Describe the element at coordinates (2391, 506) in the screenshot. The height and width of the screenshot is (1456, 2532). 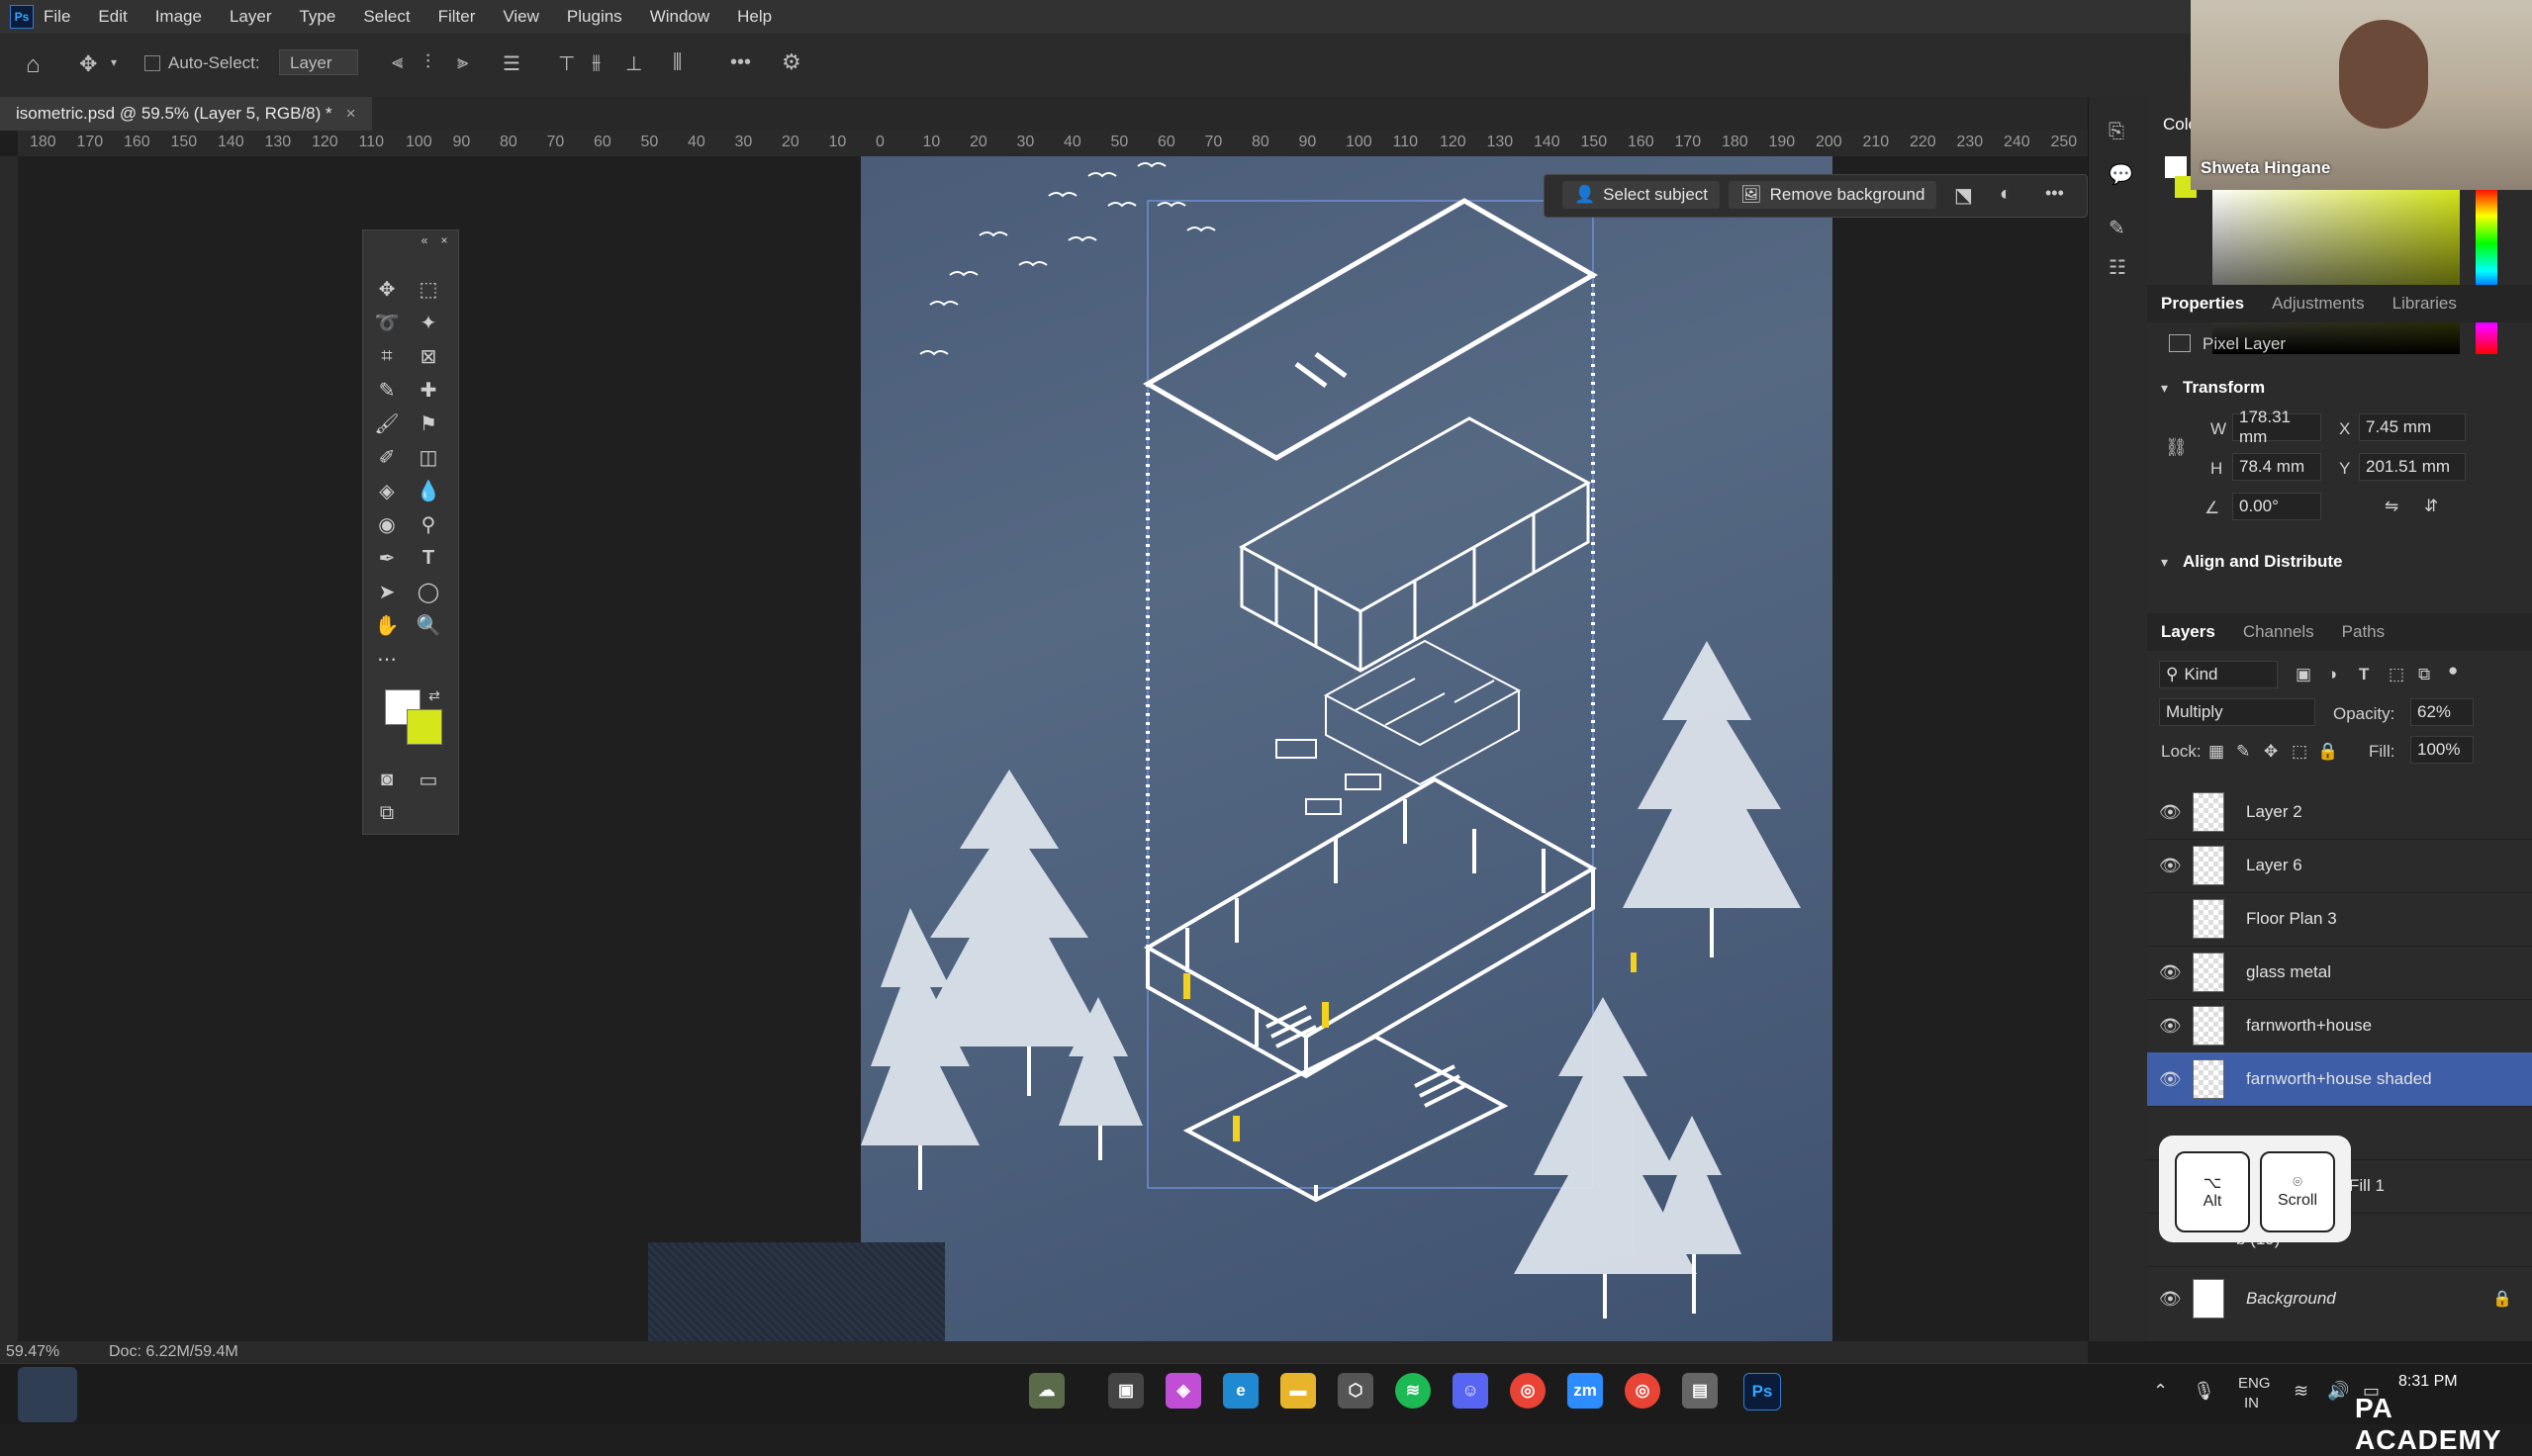
I see `flip-horizontal-icon: ⇋` at that location.